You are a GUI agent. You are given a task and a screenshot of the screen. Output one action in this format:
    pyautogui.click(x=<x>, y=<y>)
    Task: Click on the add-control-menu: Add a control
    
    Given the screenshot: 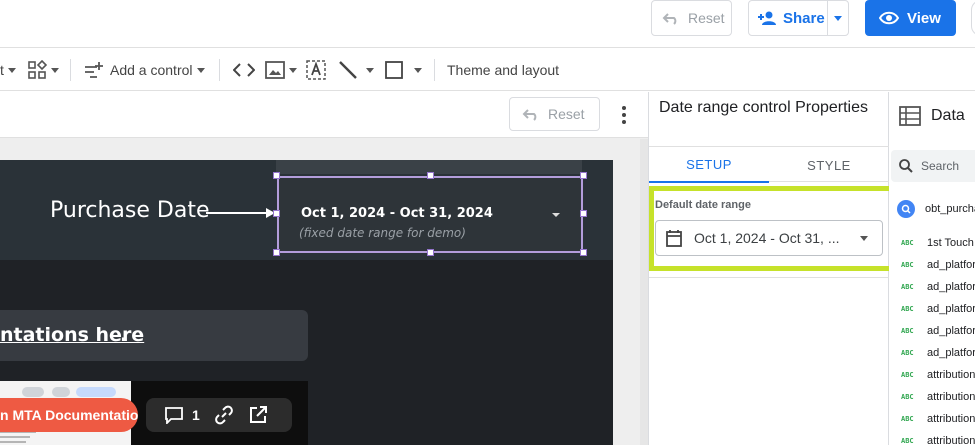 What is the action you would take?
    pyautogui.click(x=144, y=70)
    